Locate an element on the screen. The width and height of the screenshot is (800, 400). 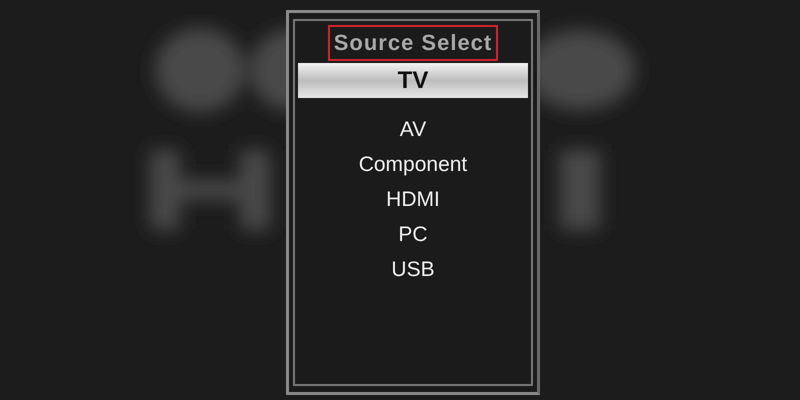
source-option: PC is located at coordinates (413, 234).